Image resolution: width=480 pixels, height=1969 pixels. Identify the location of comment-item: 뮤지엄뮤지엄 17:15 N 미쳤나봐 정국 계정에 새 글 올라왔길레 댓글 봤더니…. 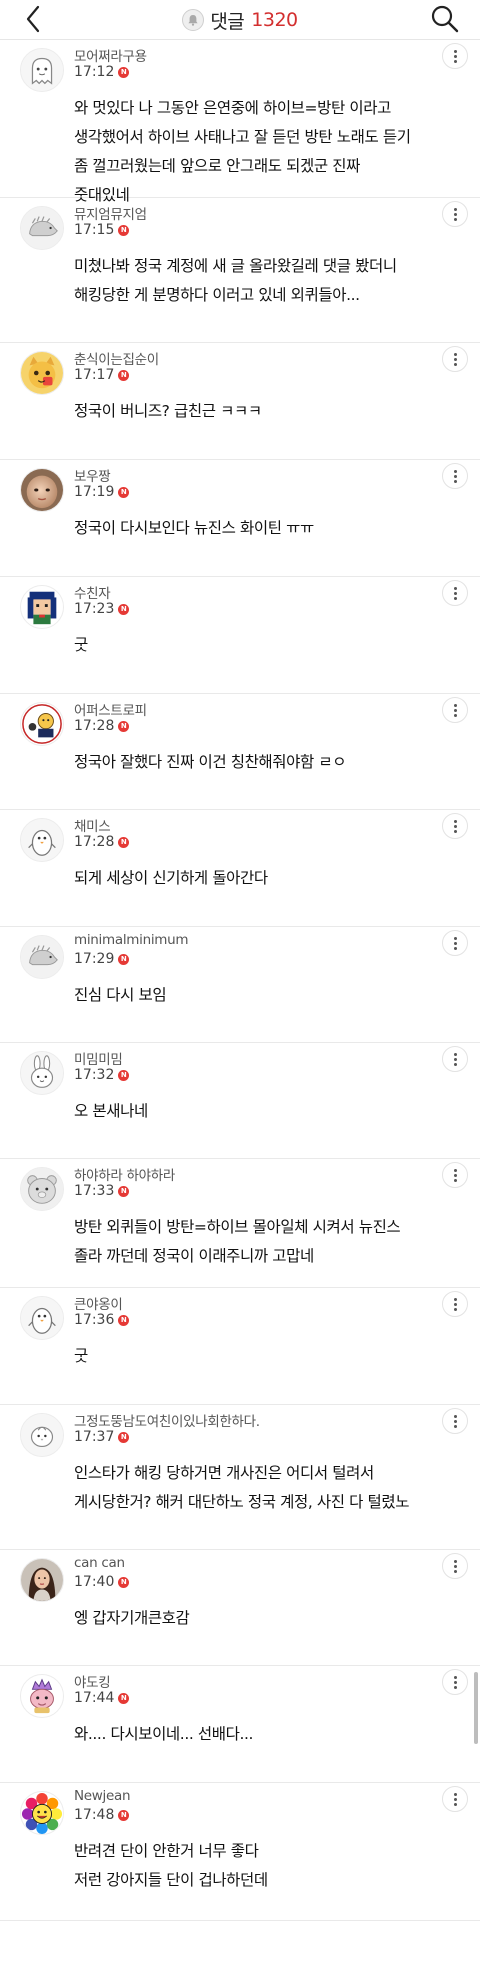
(240, 270).